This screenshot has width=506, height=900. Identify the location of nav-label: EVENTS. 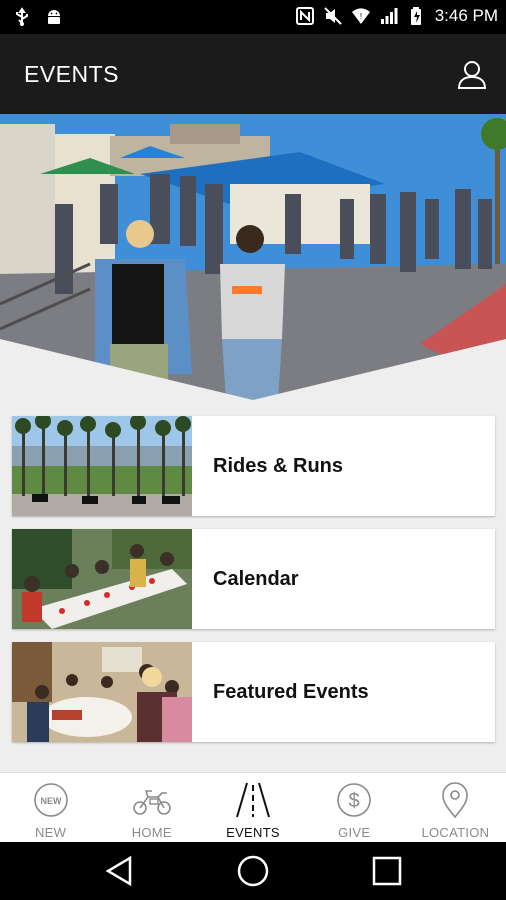
(253, 832).